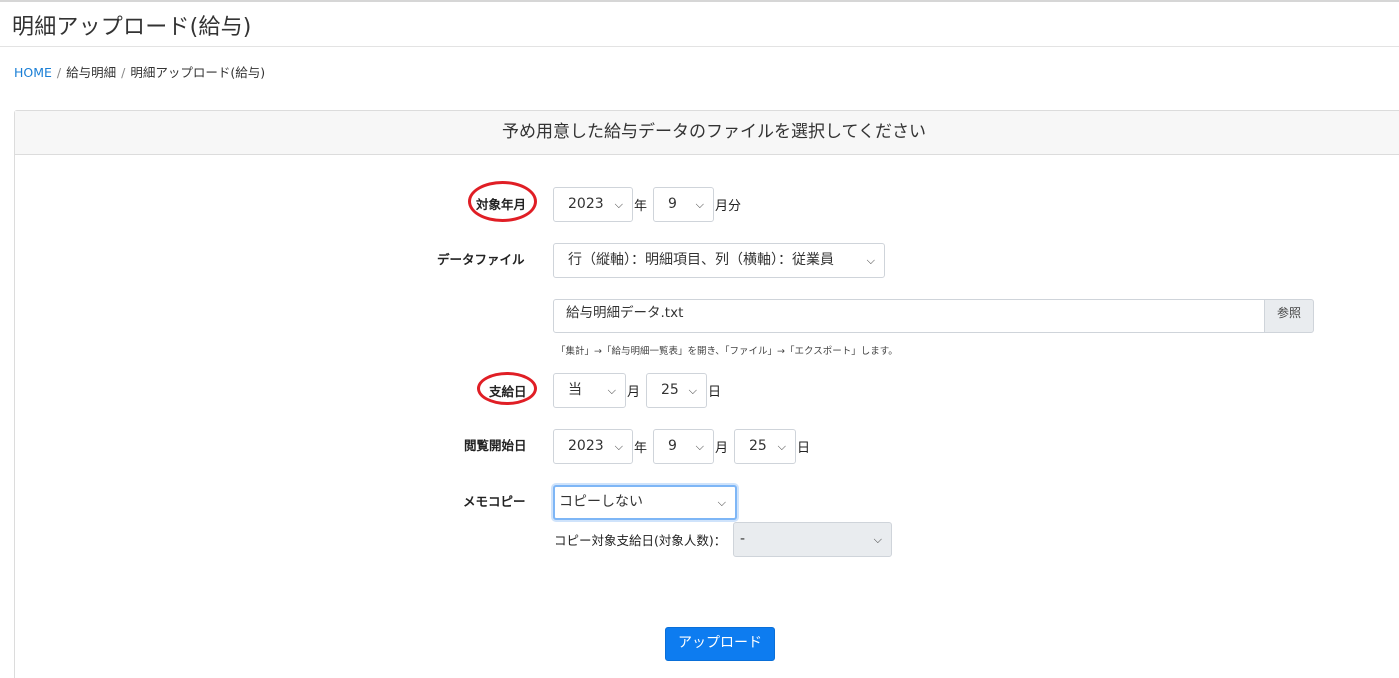 Image resolution: width=1399 pixels, height=678 pixels. I want to click on view-start-day-unit: 日, so click(804, 448).